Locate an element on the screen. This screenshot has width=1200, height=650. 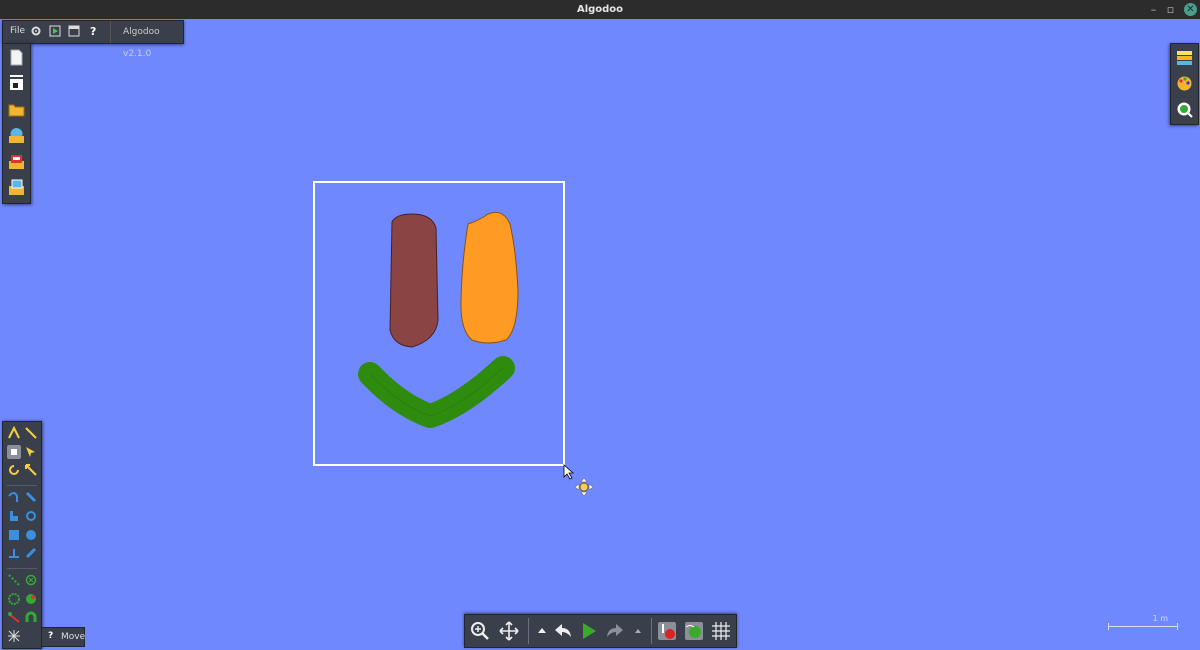
play-window-icon is located at coordinates (55, 31).